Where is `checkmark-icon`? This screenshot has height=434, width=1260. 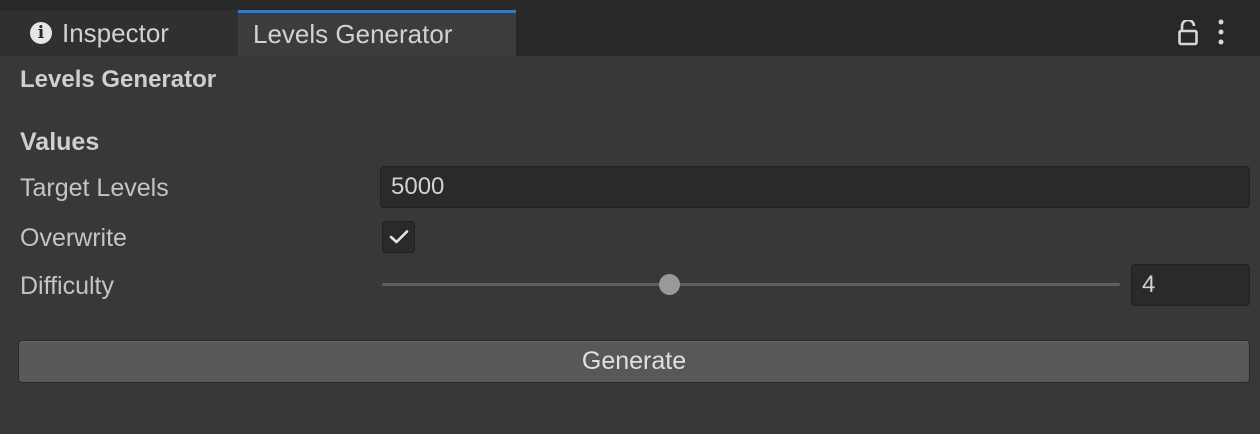 checkmark-icon is located at coordinates (398, 237).